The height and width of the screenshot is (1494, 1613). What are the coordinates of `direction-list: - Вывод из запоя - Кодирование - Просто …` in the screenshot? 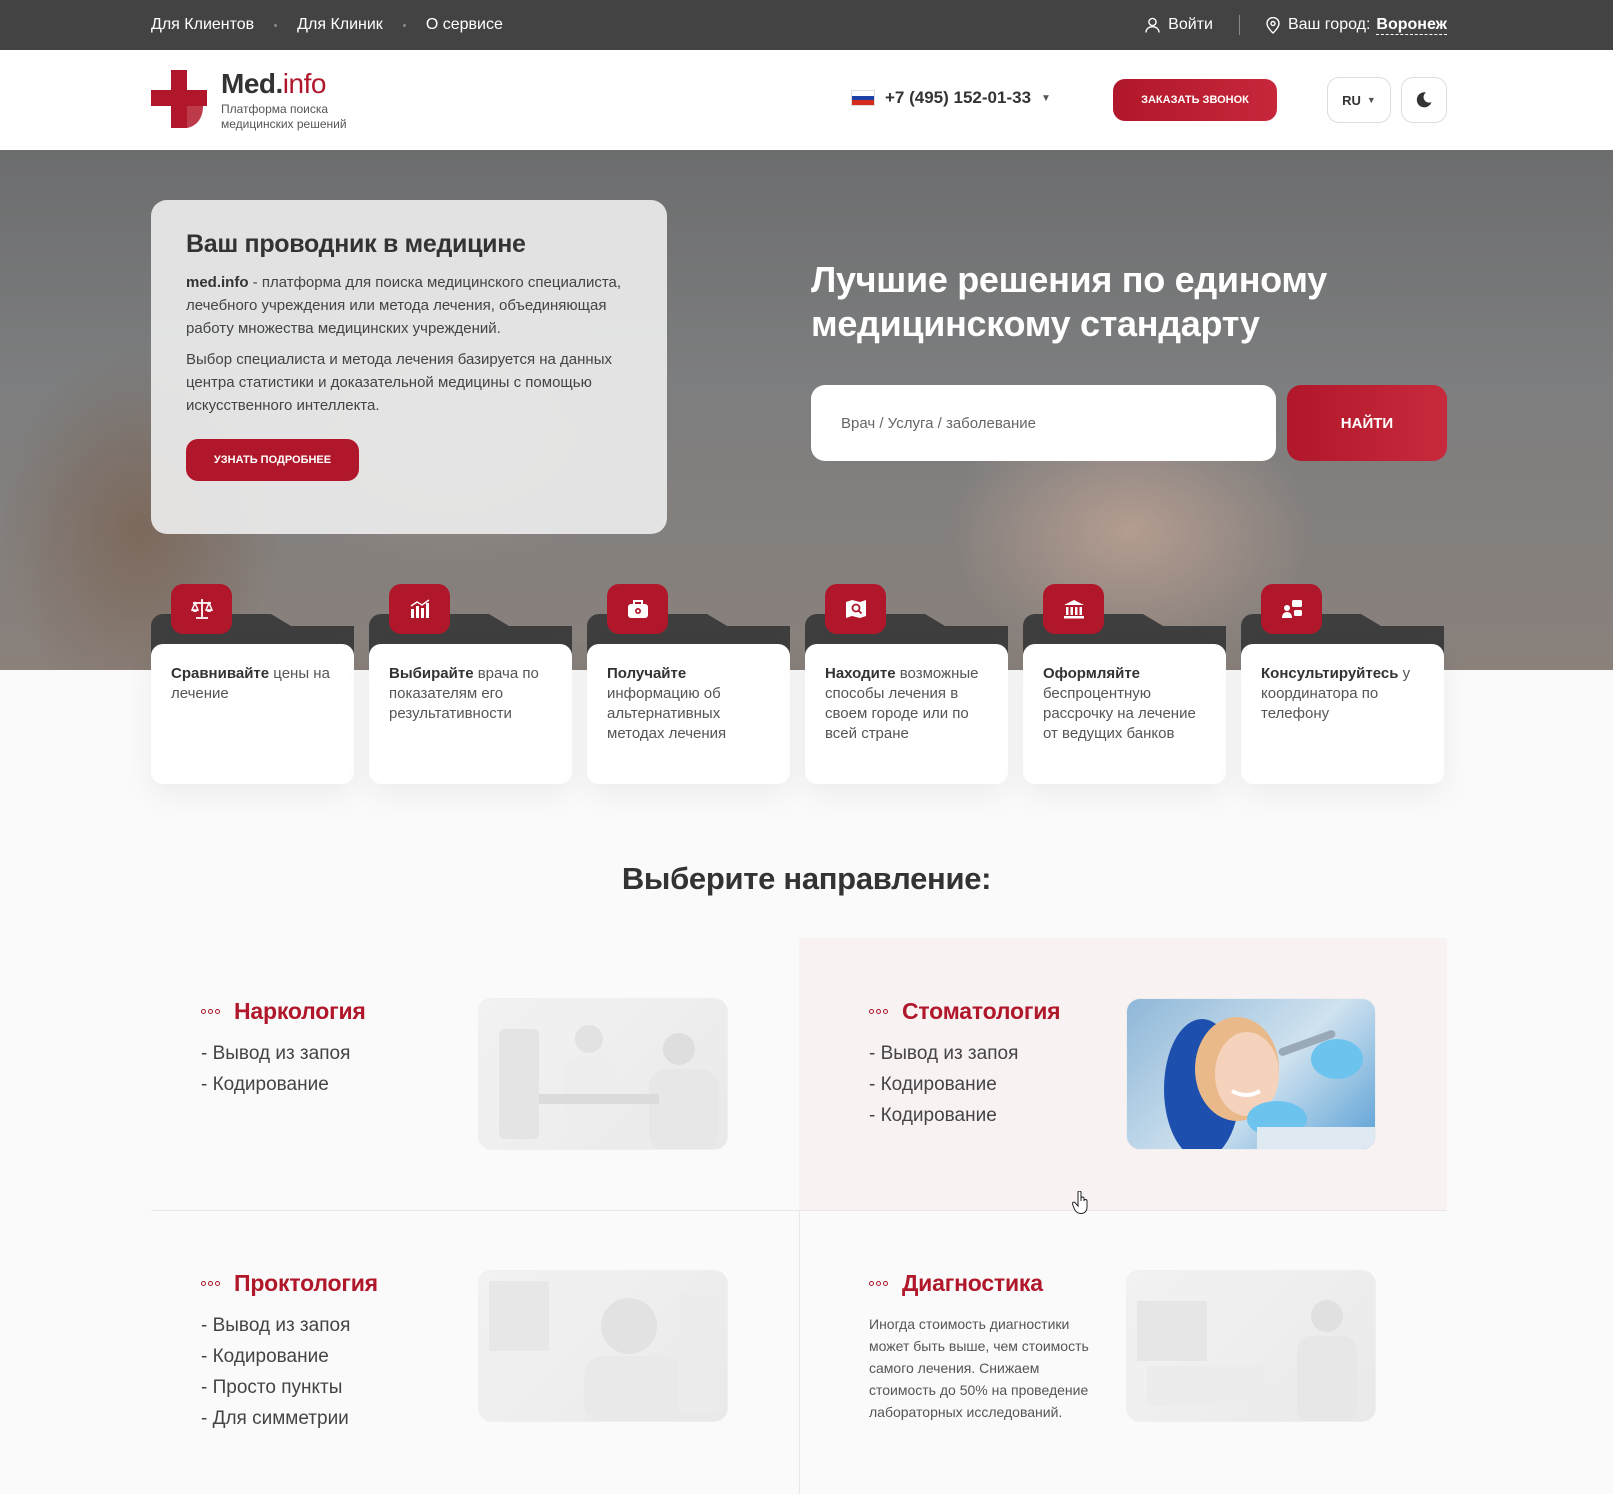 It's located at (275, 1372).